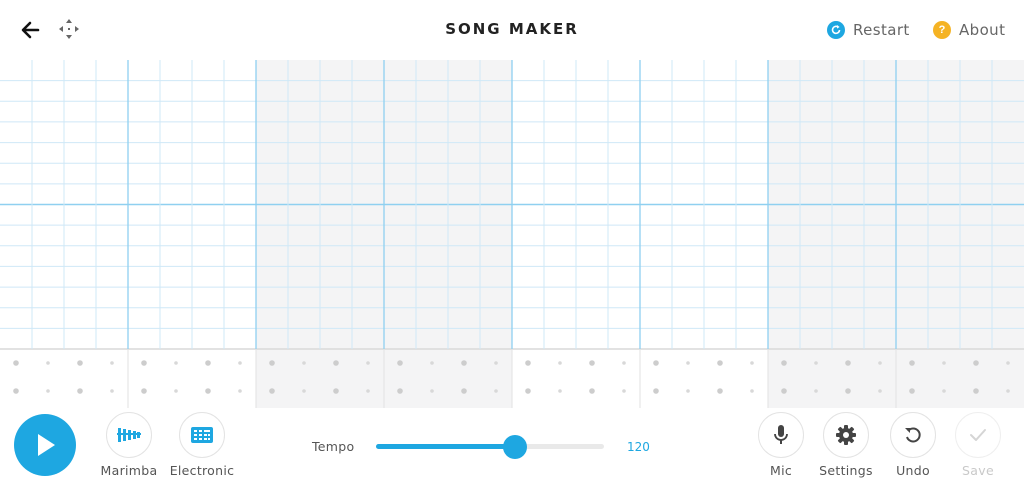 Image resolution: width=1024 pixels, height=488 pixels. I want to click on check-icon, so click(978, 435).